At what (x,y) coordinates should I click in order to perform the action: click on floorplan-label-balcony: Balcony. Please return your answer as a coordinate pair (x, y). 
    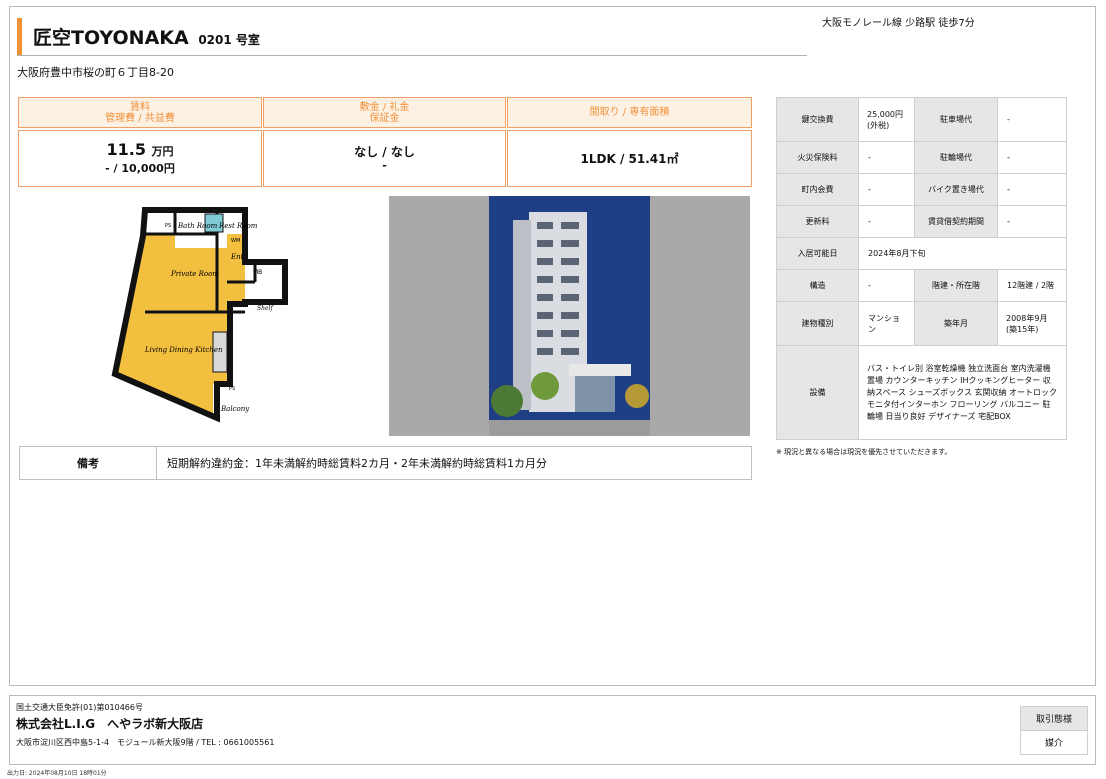
    Looking at the image, I should click on (235, 409).